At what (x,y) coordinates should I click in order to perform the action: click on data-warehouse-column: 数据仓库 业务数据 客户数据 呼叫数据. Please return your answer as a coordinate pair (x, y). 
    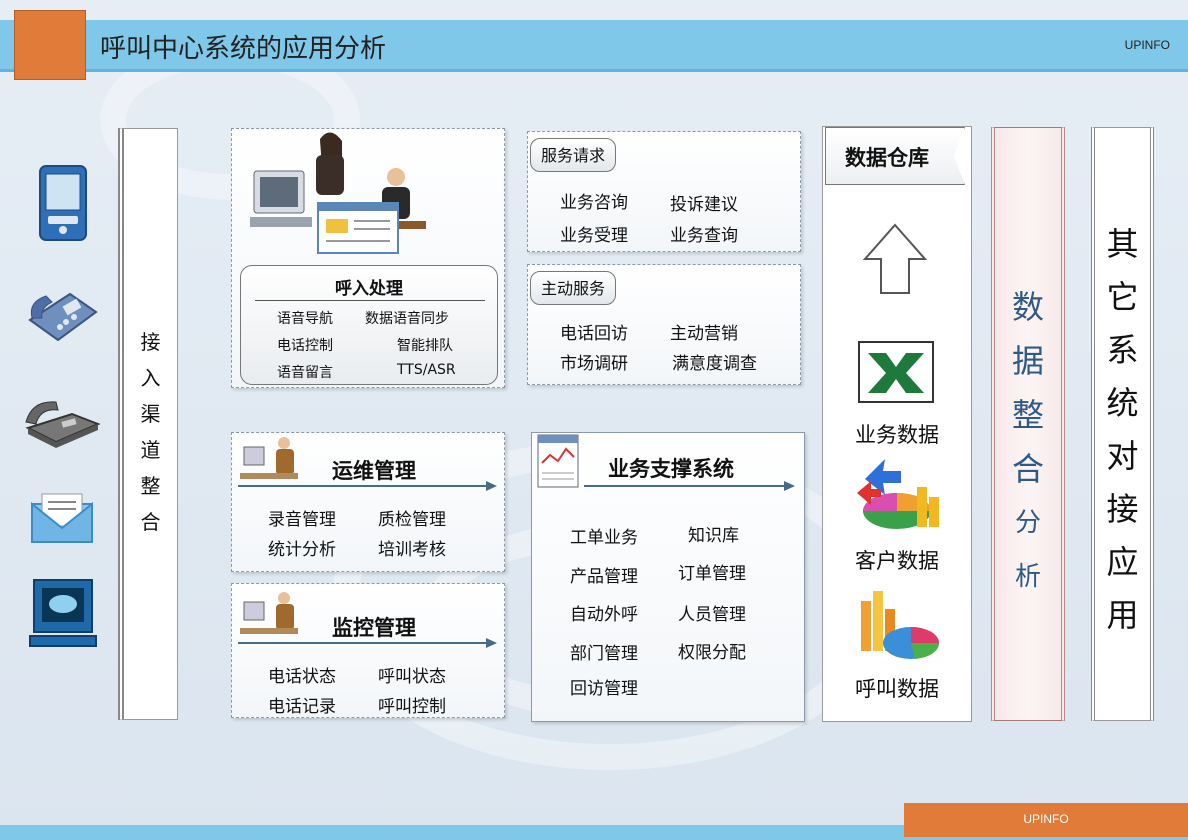
    Looking at the image, I should click on (897, 424).